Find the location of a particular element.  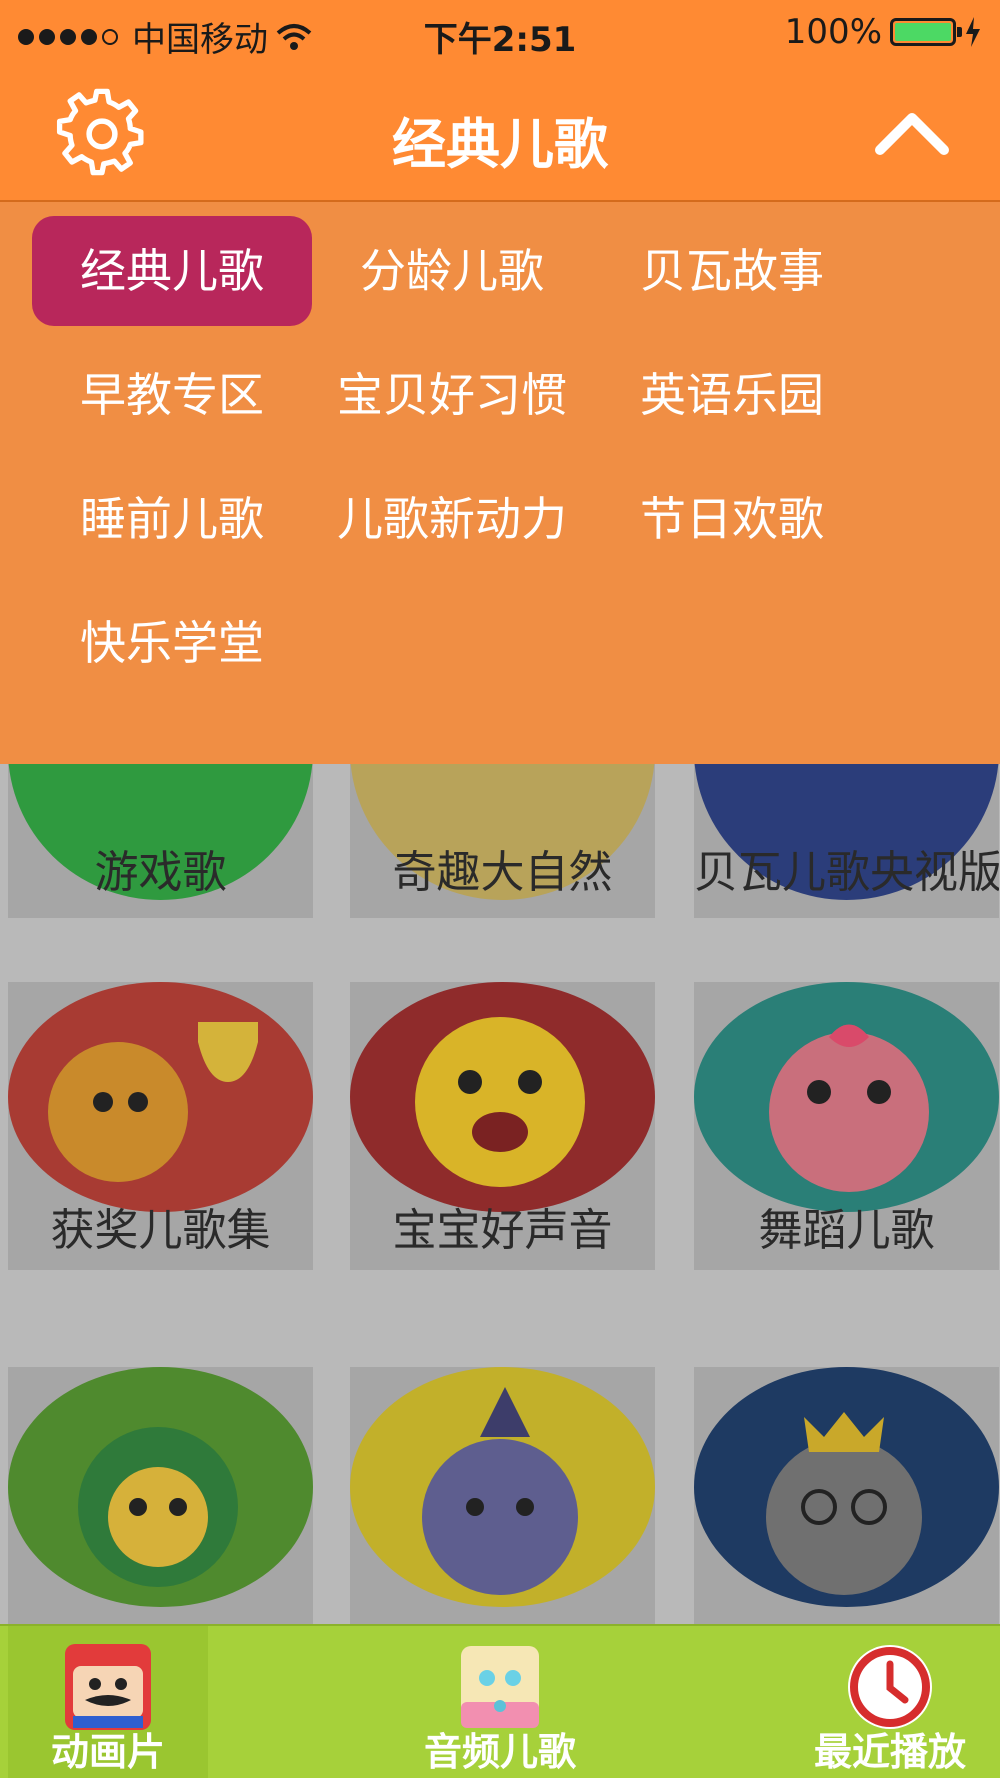

category-card: 舞蹈儿歌 is located at coordinates (846, 1126).